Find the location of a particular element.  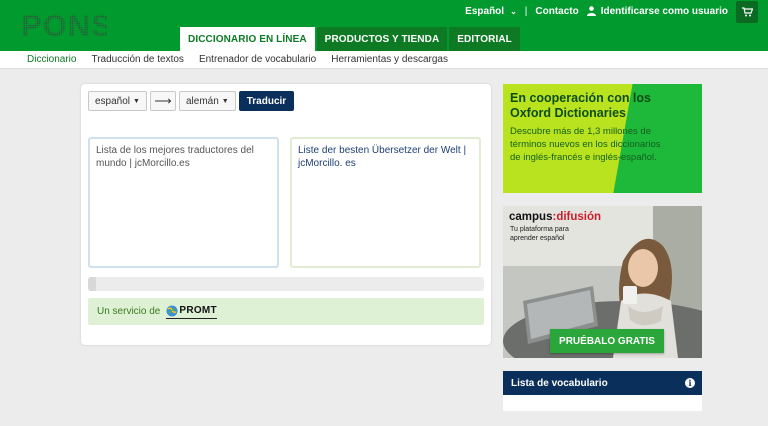

vocabulary-list-widget: Lista de vocabulario i is located at coordinates (602, 391).